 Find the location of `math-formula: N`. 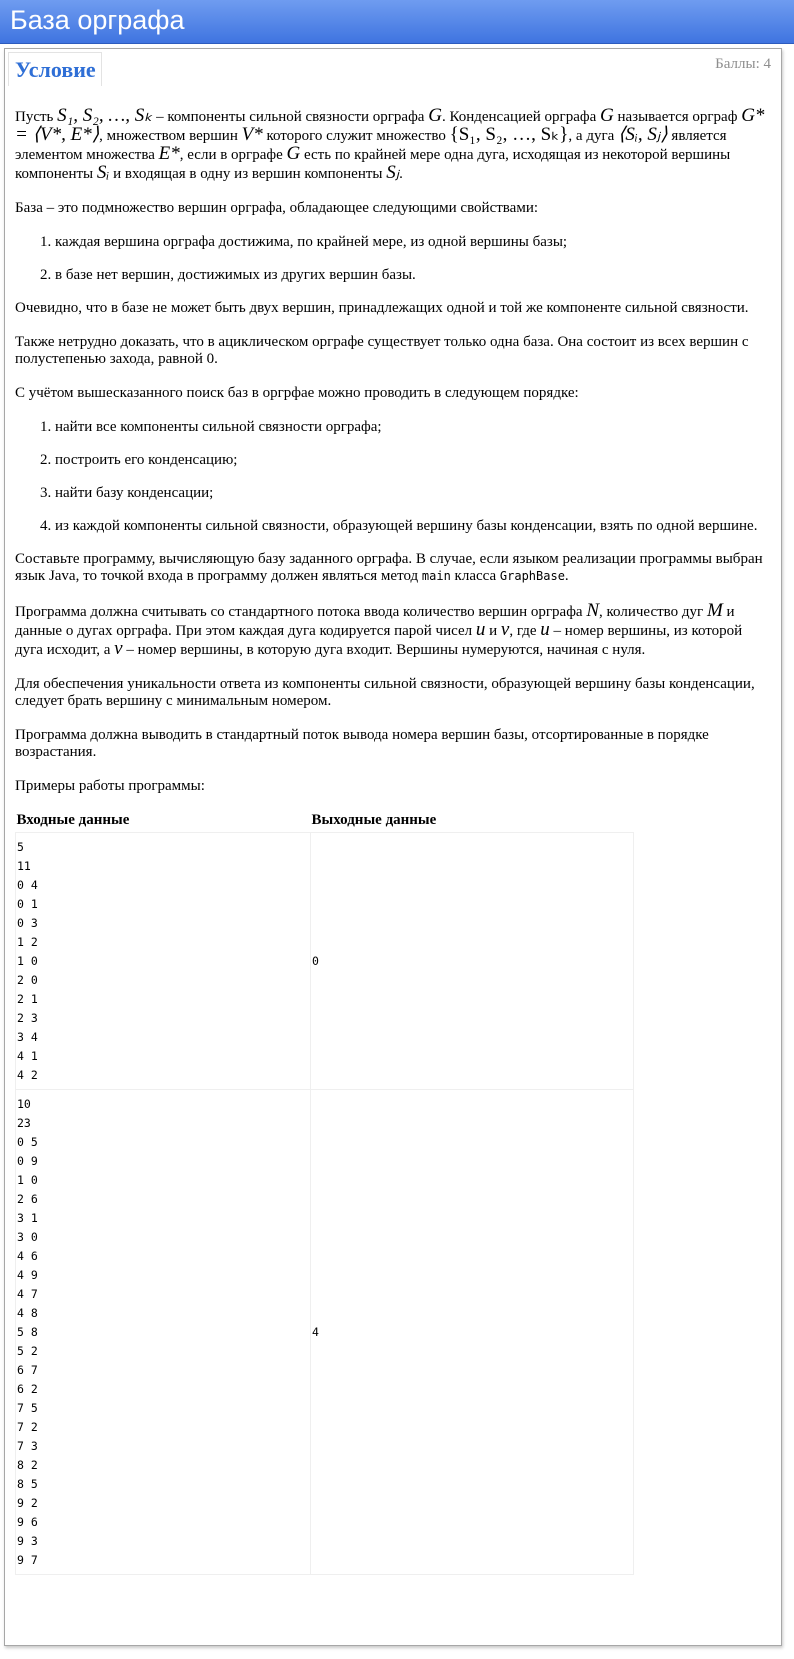

math-formula: N is located at coordinates (593, 610).